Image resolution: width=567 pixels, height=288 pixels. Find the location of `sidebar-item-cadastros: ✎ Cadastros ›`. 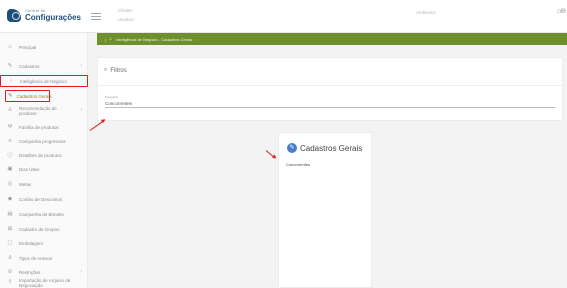

sidebar-item-cadastros: ✎ Cadastros › is located at coordinates (44, 66).